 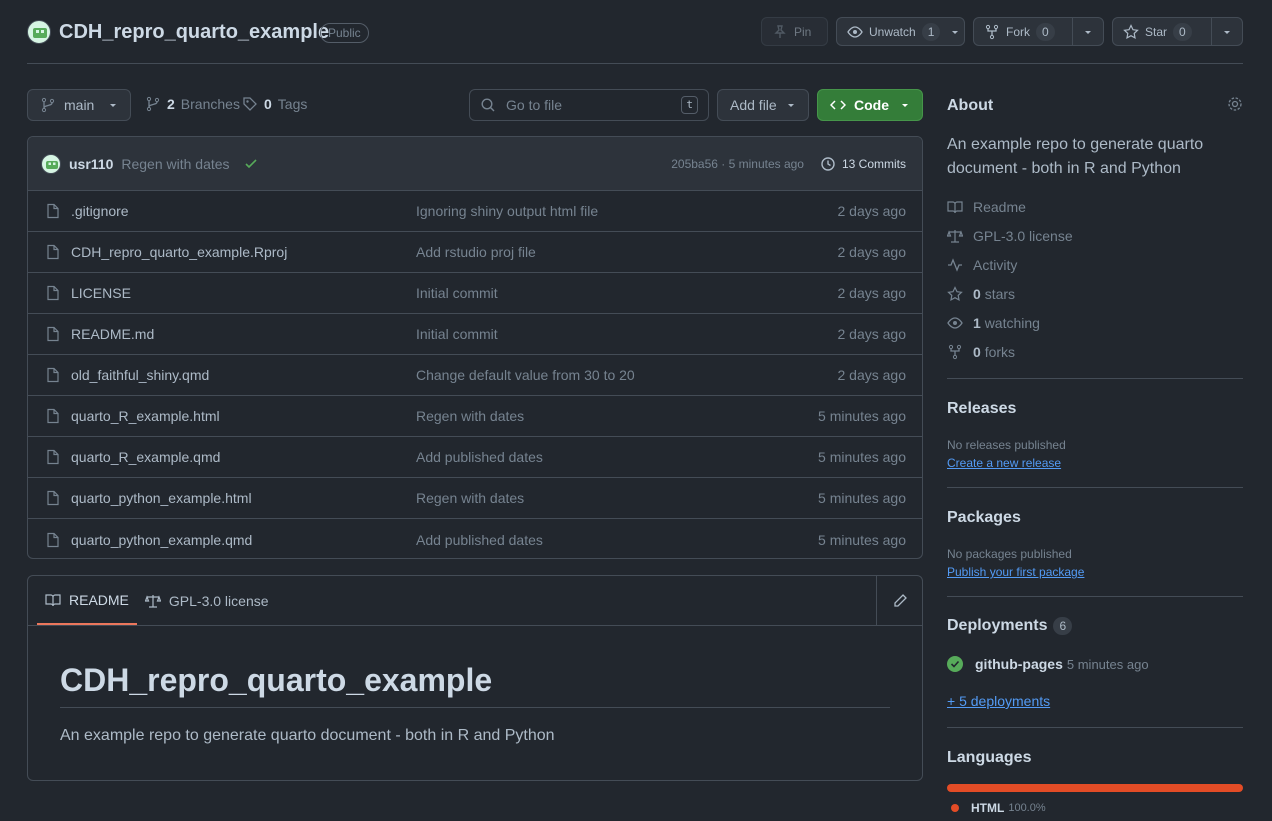 I want to click on sidebar-license-link: GPL-3.0 license, so click(x=1010, y=236).